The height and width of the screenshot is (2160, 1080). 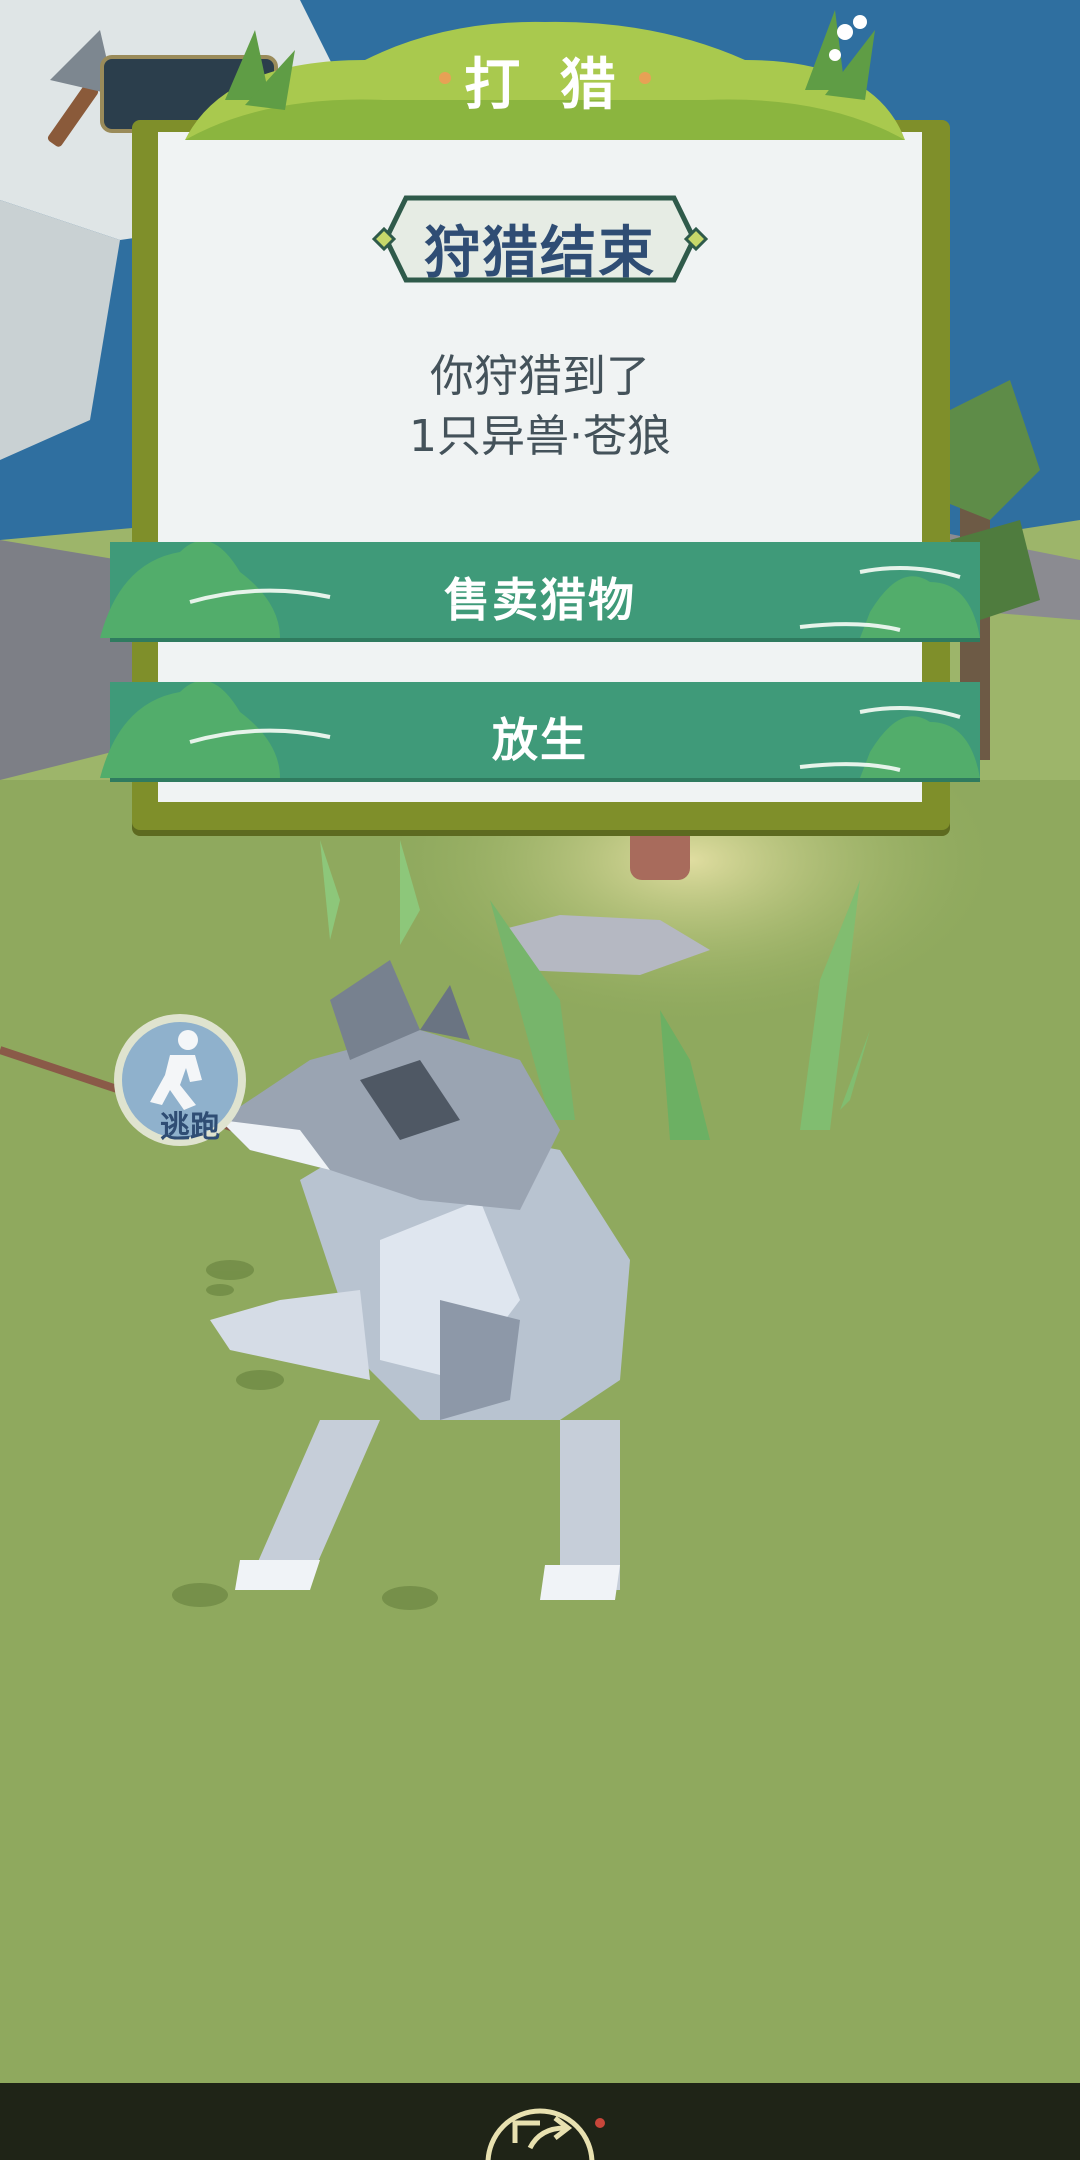 What do you see at coordinates (540, 436) in the screenshot?
I see `result-line-2: 1只异兽·苍狼` at bounding box center [540, 436].